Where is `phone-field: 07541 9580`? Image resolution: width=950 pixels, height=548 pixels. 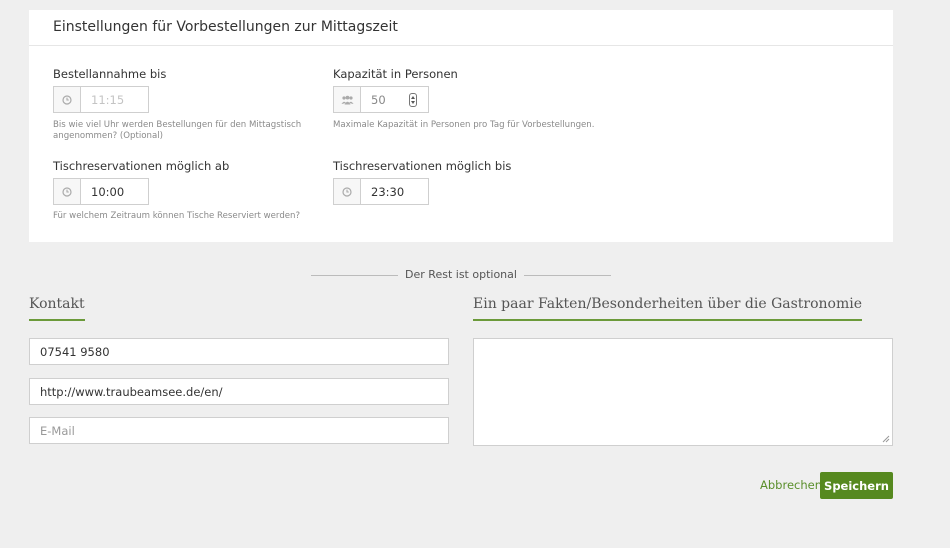
phone-field: 07541 9580 is located at coordinates (239, 351).